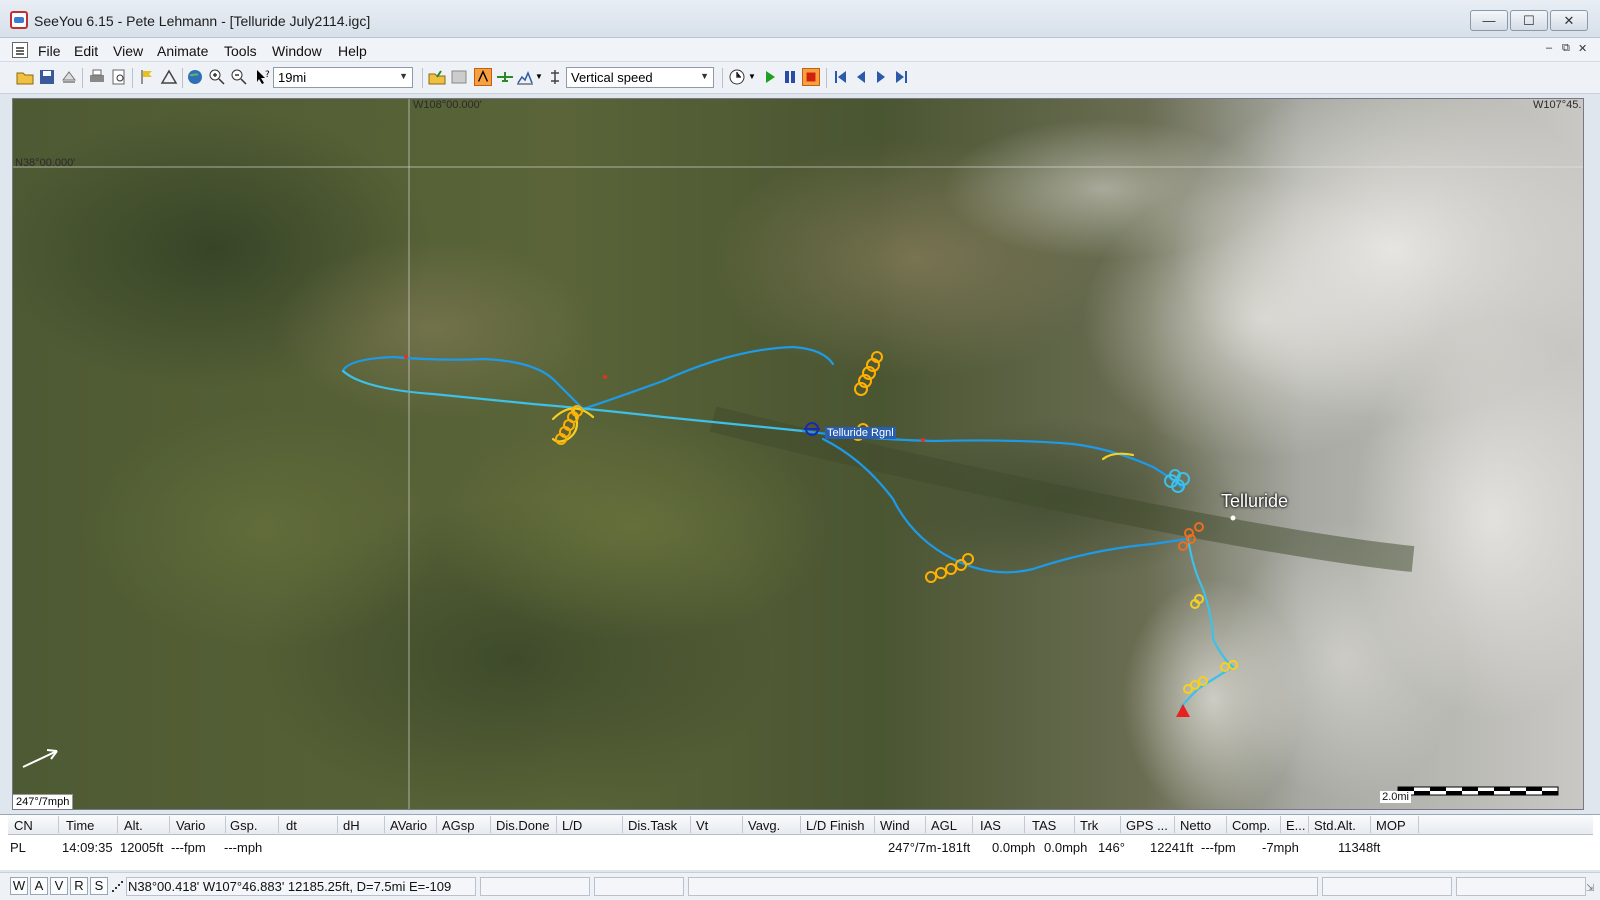  I want to click on column-header: AGsp, so click(458, 825).